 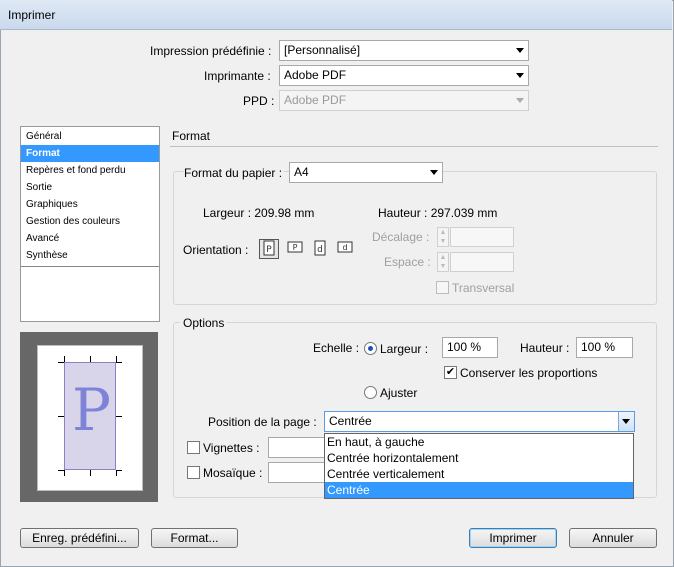 What do you see at coordinates (479, 490) in the screenshot?
I see `option-centered: Centrée` at bounding box center [479, 490].